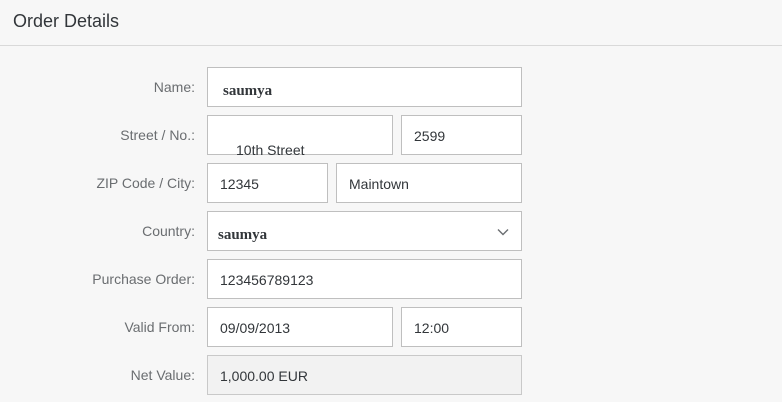 Image resolution: width=782 pixels, height=402 pixels. Describe the element at coordinates (255, 328) in the screenshot. I see `valid-from-date-value: 09/09/2013` at that location.